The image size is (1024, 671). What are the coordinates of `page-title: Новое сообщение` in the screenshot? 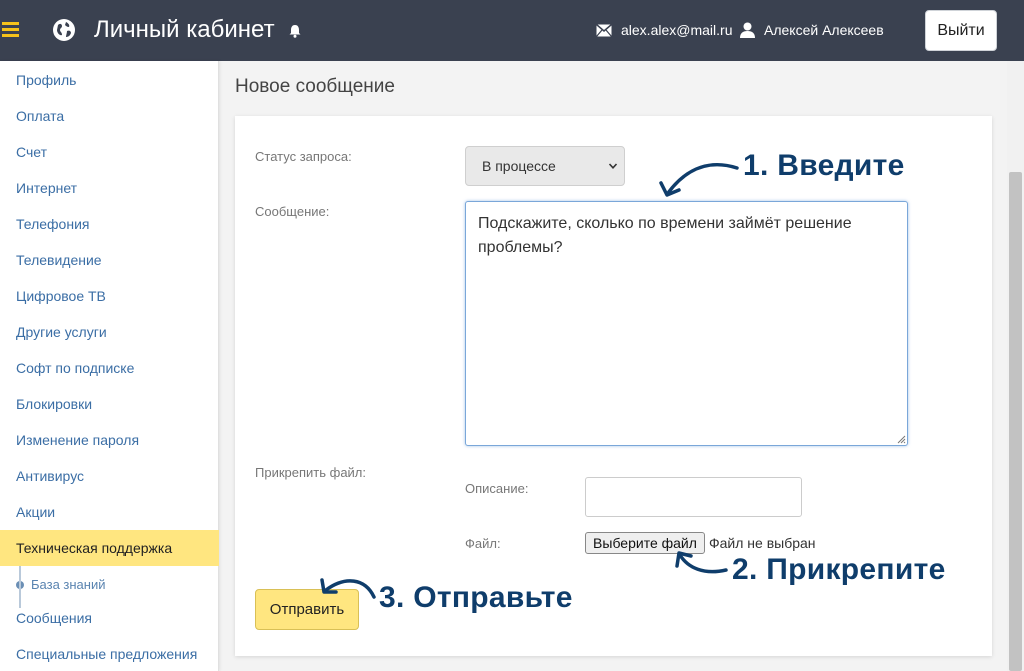 It's located at (315, 86).